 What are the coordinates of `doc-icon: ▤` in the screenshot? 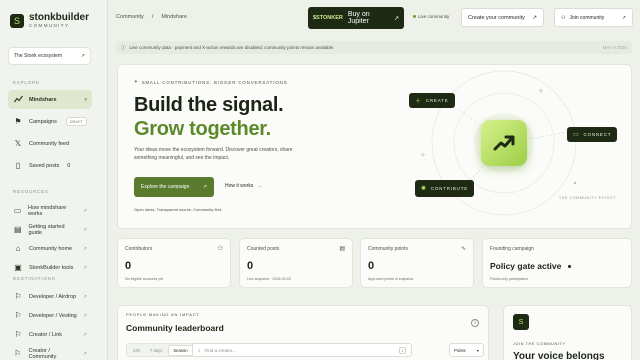 It's located at (342, 249).